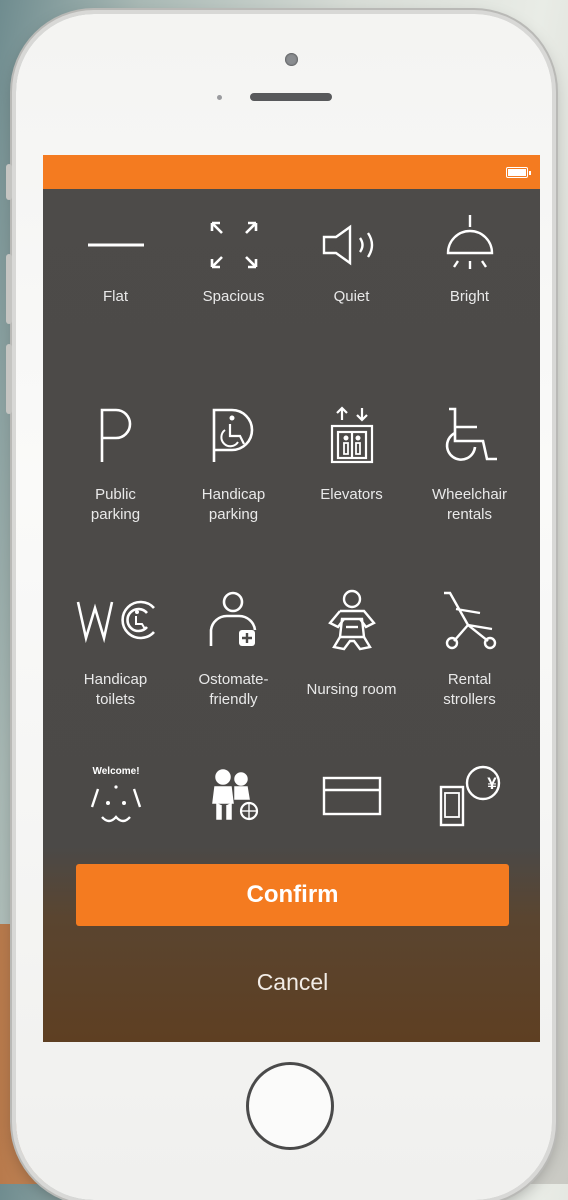  I want to click on pet-welcome-text: Welcome!, so click(116, 771).